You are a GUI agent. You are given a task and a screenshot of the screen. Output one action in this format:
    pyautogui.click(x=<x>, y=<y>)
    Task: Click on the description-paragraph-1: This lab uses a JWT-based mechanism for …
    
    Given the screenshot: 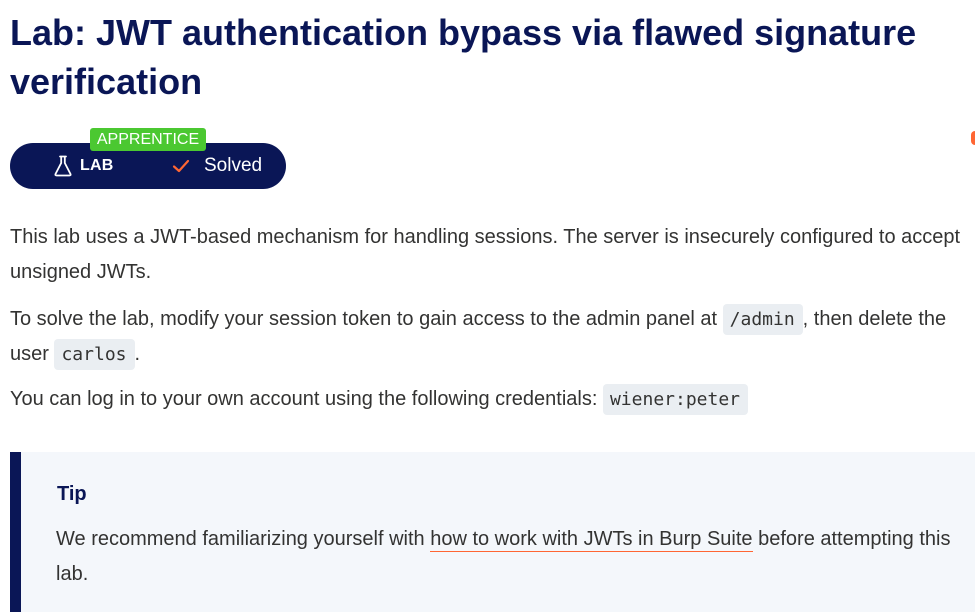 What is the action you would take?
    pyautogui.click(x=485, y=254)
    